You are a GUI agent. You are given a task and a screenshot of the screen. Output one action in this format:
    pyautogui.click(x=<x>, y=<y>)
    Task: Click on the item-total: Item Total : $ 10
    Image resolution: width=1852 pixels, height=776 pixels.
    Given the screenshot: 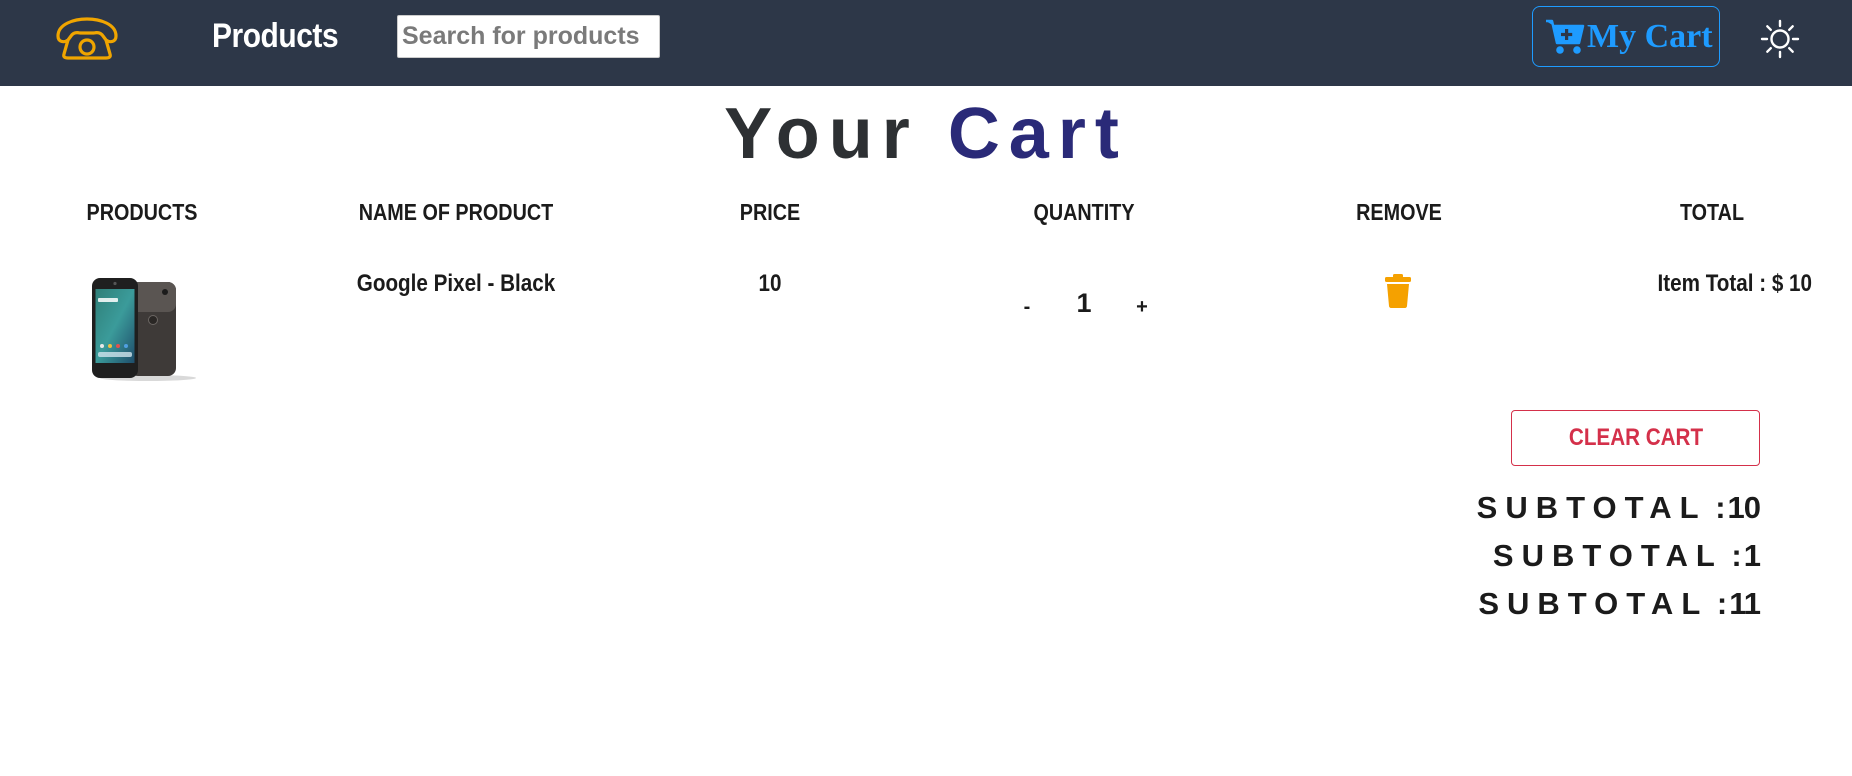 What is the action you would take?
    pyautogui.click(x=1734, y=283)
    